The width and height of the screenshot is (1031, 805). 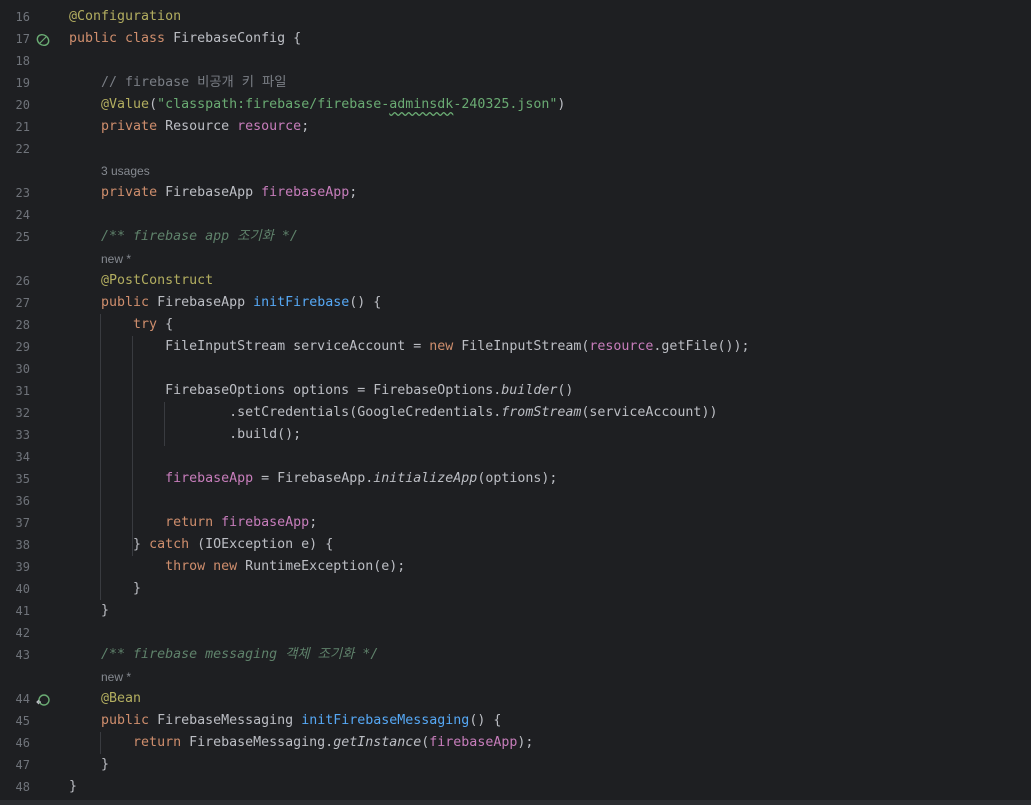 What do you see at coordinates (541, 412) in the screenshot?
I see `code-token: fromStream` at bounding box center [541, 412].